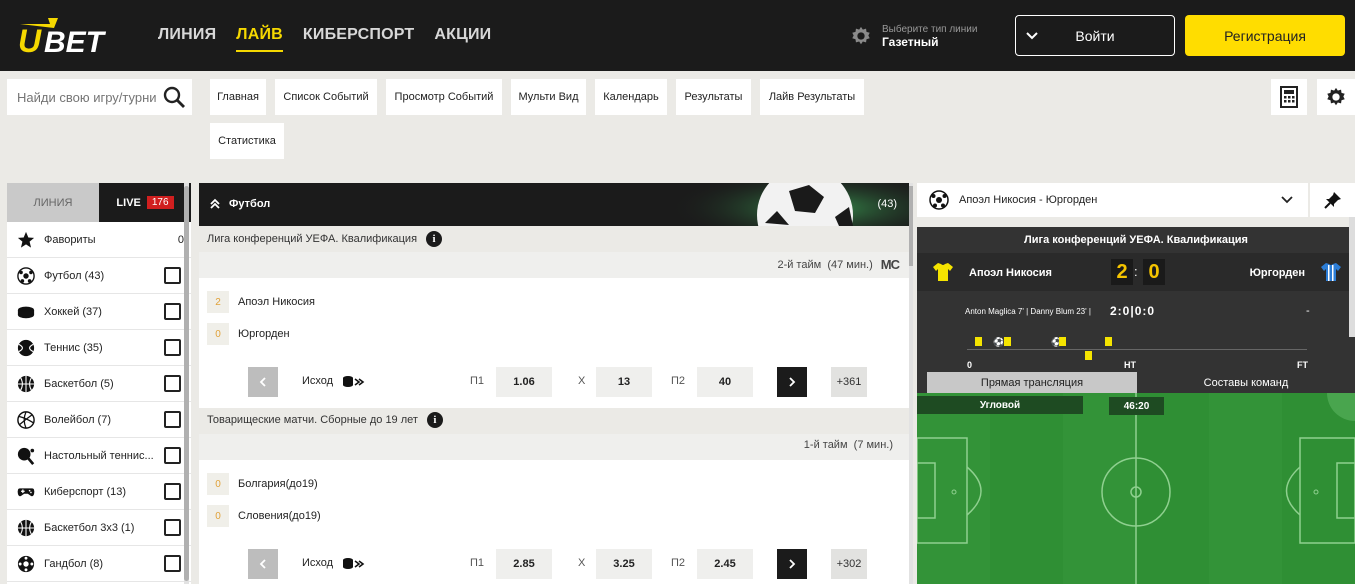  What do you see at coordinates (631, 97) in the screenshot?
I see `tab-calendar: Календарь` at bounding box center [631, 97].